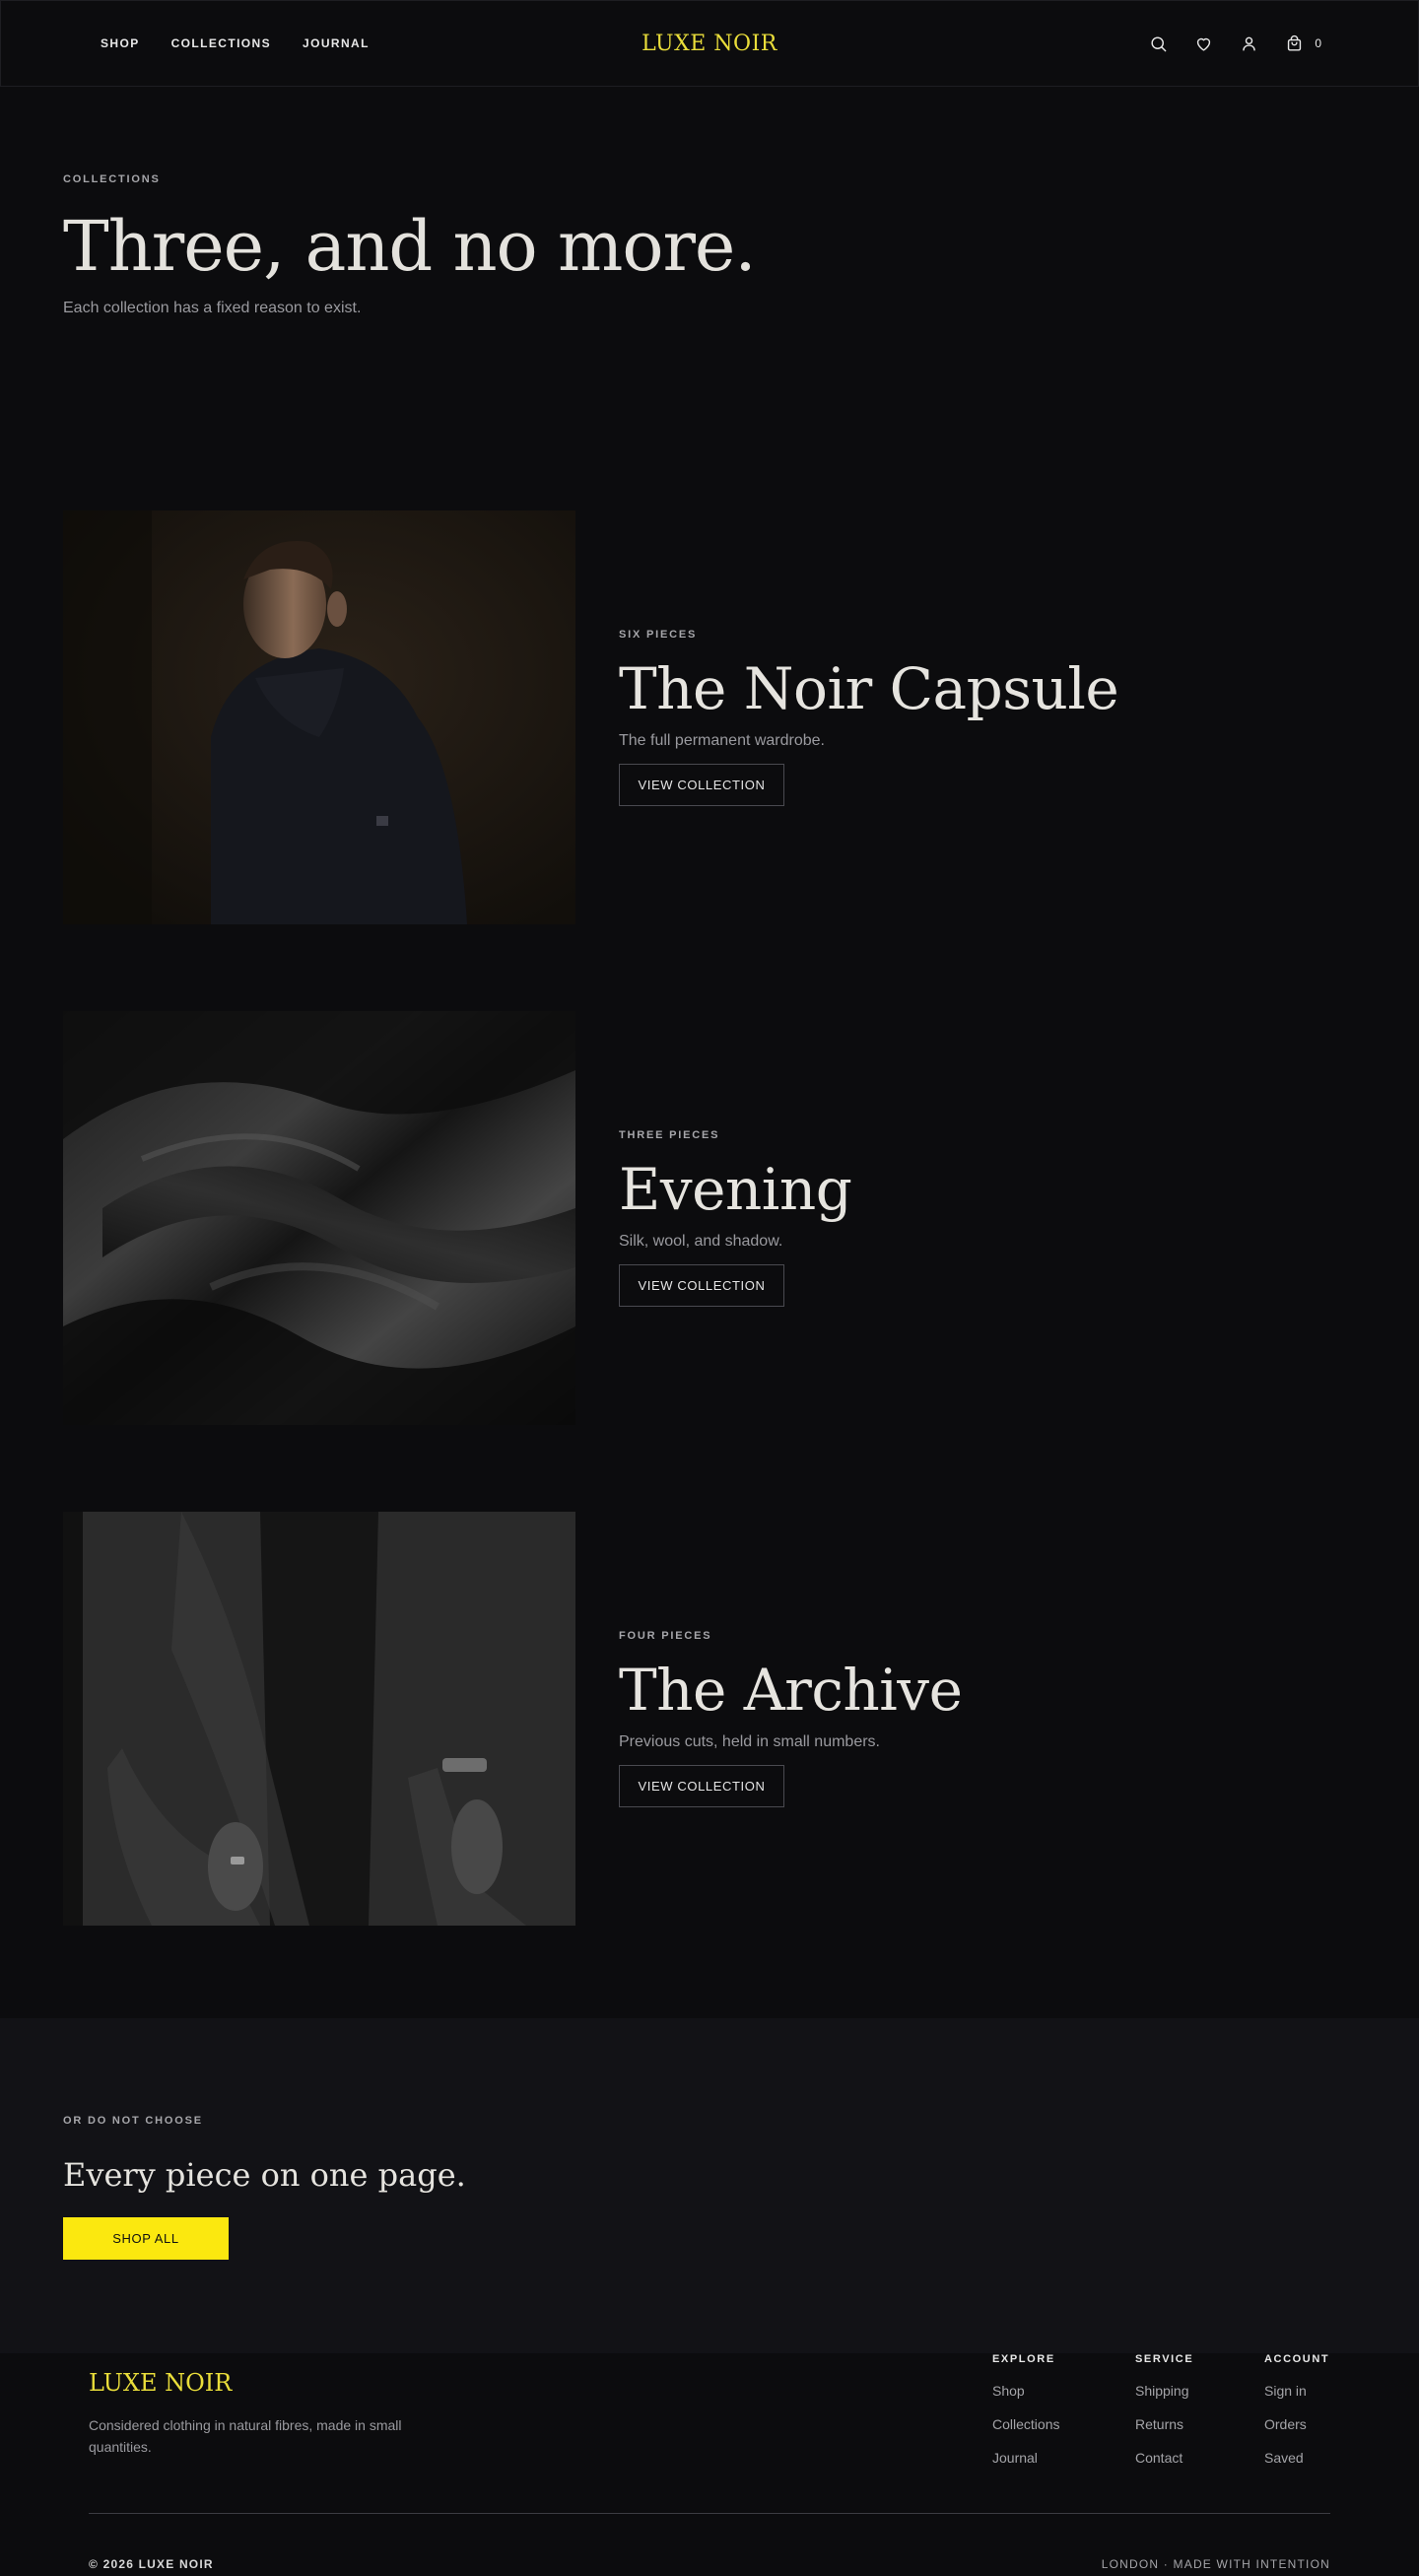 The width and height of the screenshot is (1419, 2576). I want to click on user-icon, so click(1248, 43).